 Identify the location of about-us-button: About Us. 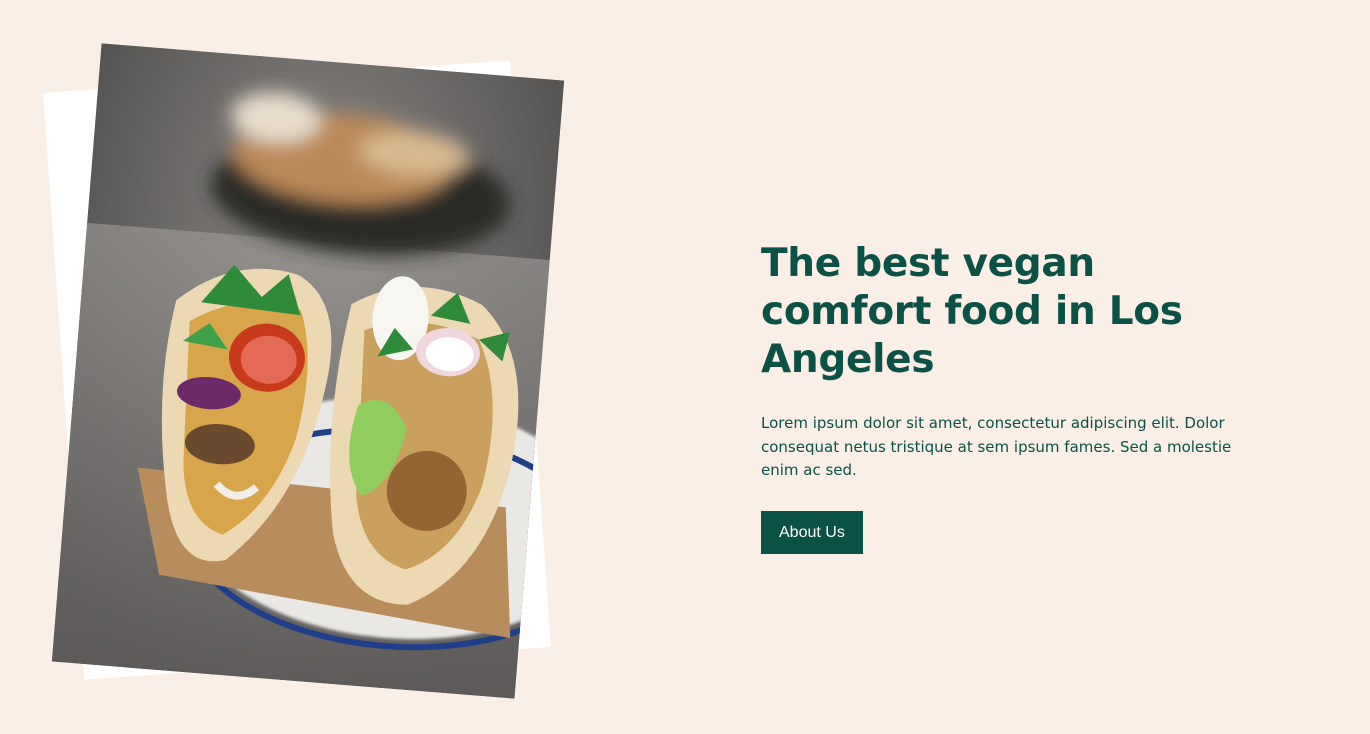
(812, 532).